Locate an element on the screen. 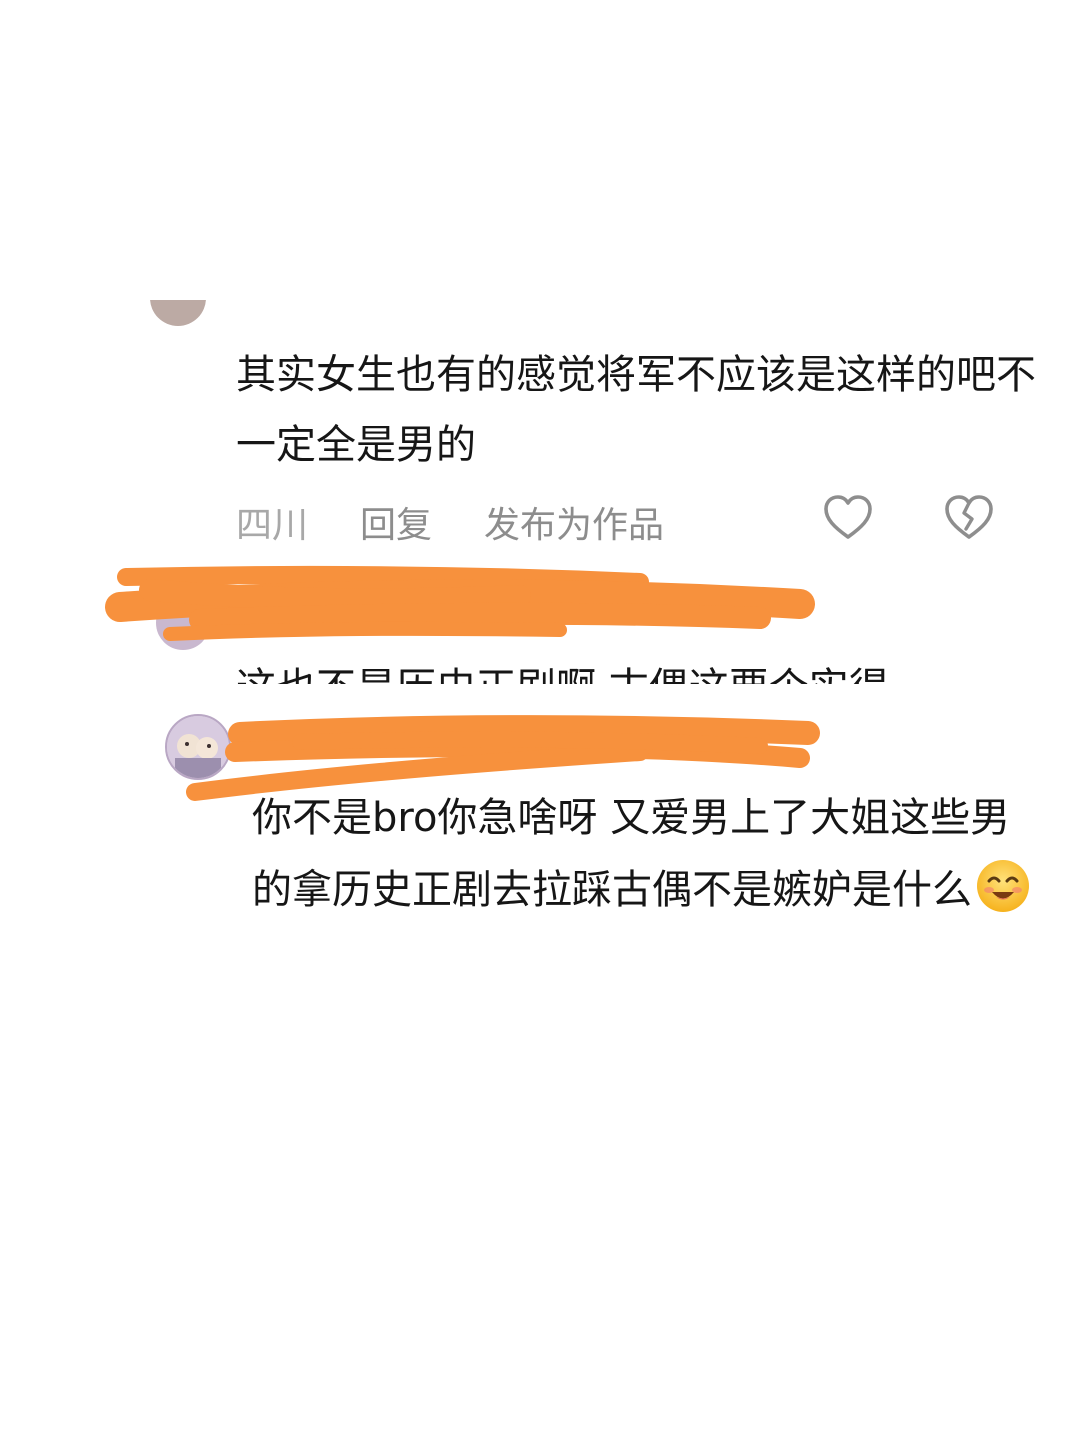 Image resolution: width=1080 pixels, height=1440 pixels. broken-heart-icon is located at coordinates (969, 518).